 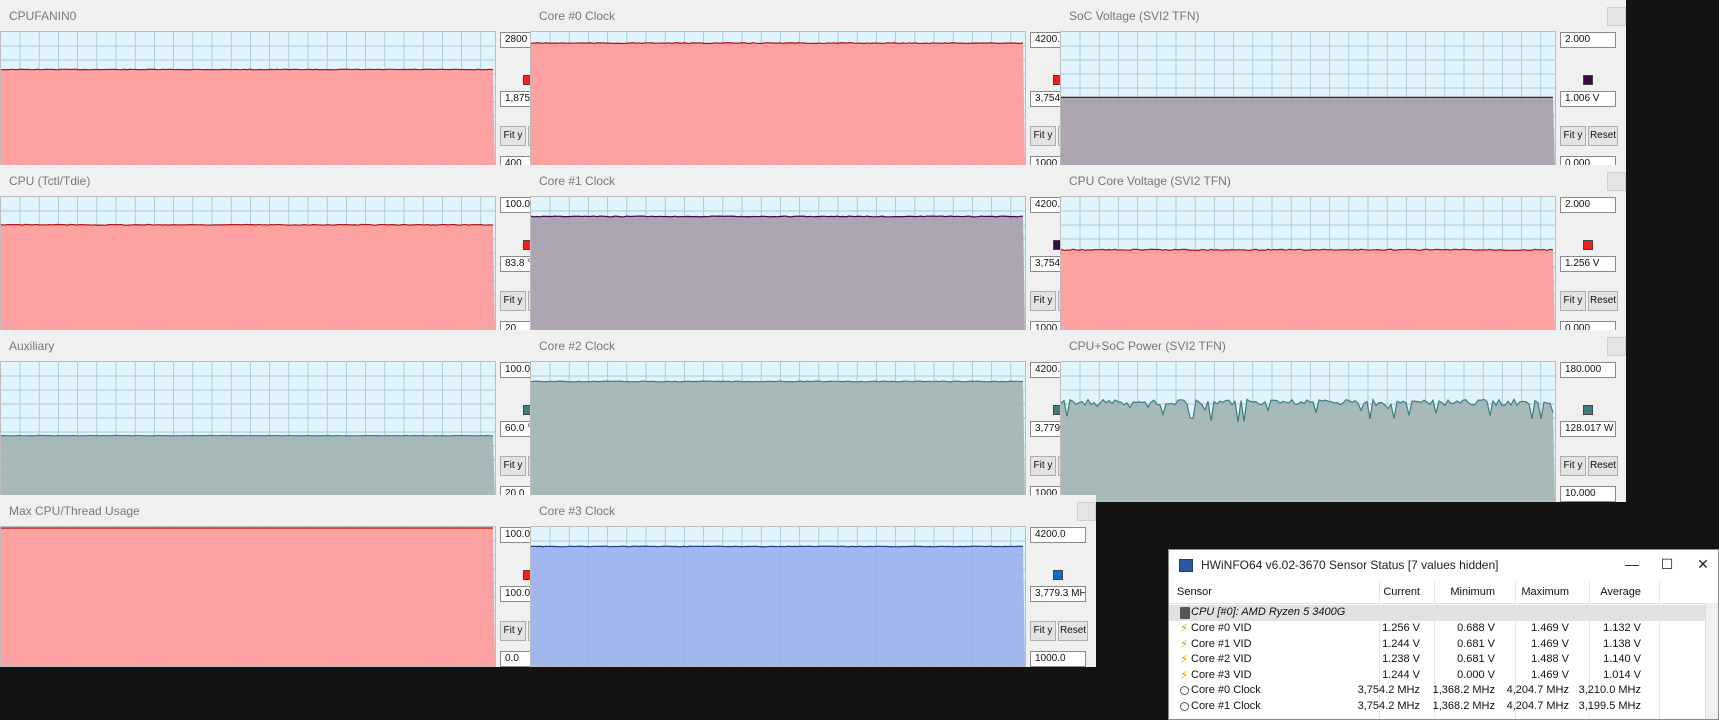 I want to click on cpu-chip-icon, so click(x=1185, y=613).